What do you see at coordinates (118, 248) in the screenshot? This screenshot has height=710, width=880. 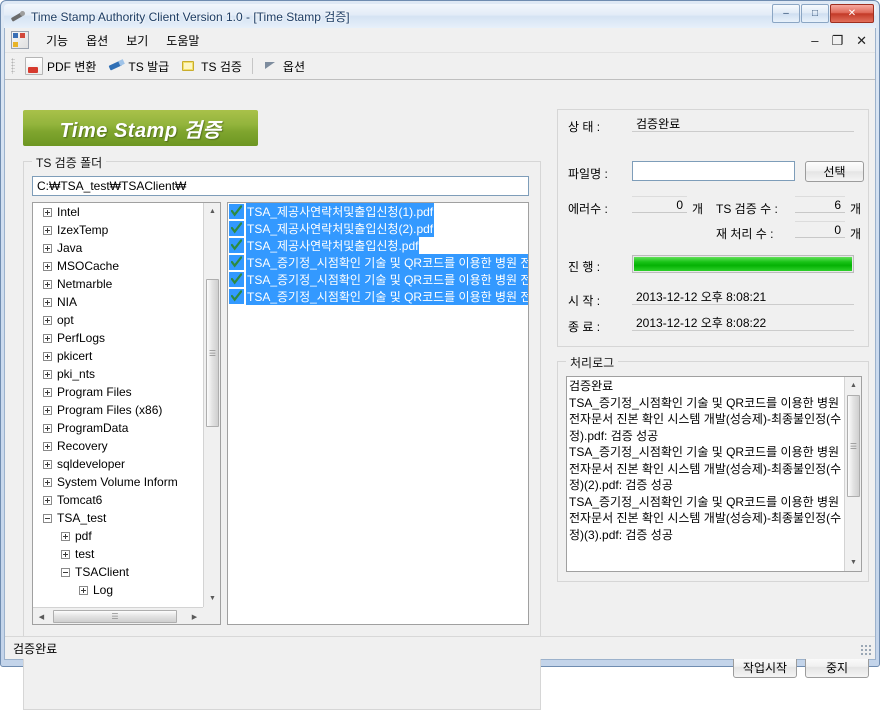 I see `tree-node: Java` at bounding box center [118, 248].